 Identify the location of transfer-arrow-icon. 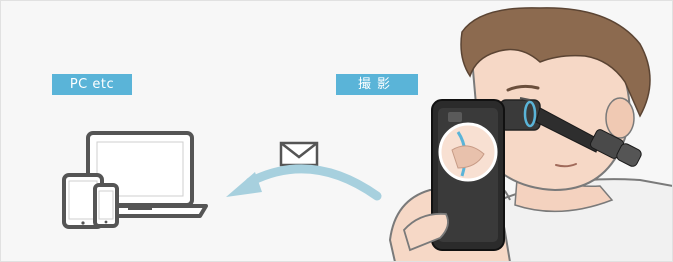
(304, 182).